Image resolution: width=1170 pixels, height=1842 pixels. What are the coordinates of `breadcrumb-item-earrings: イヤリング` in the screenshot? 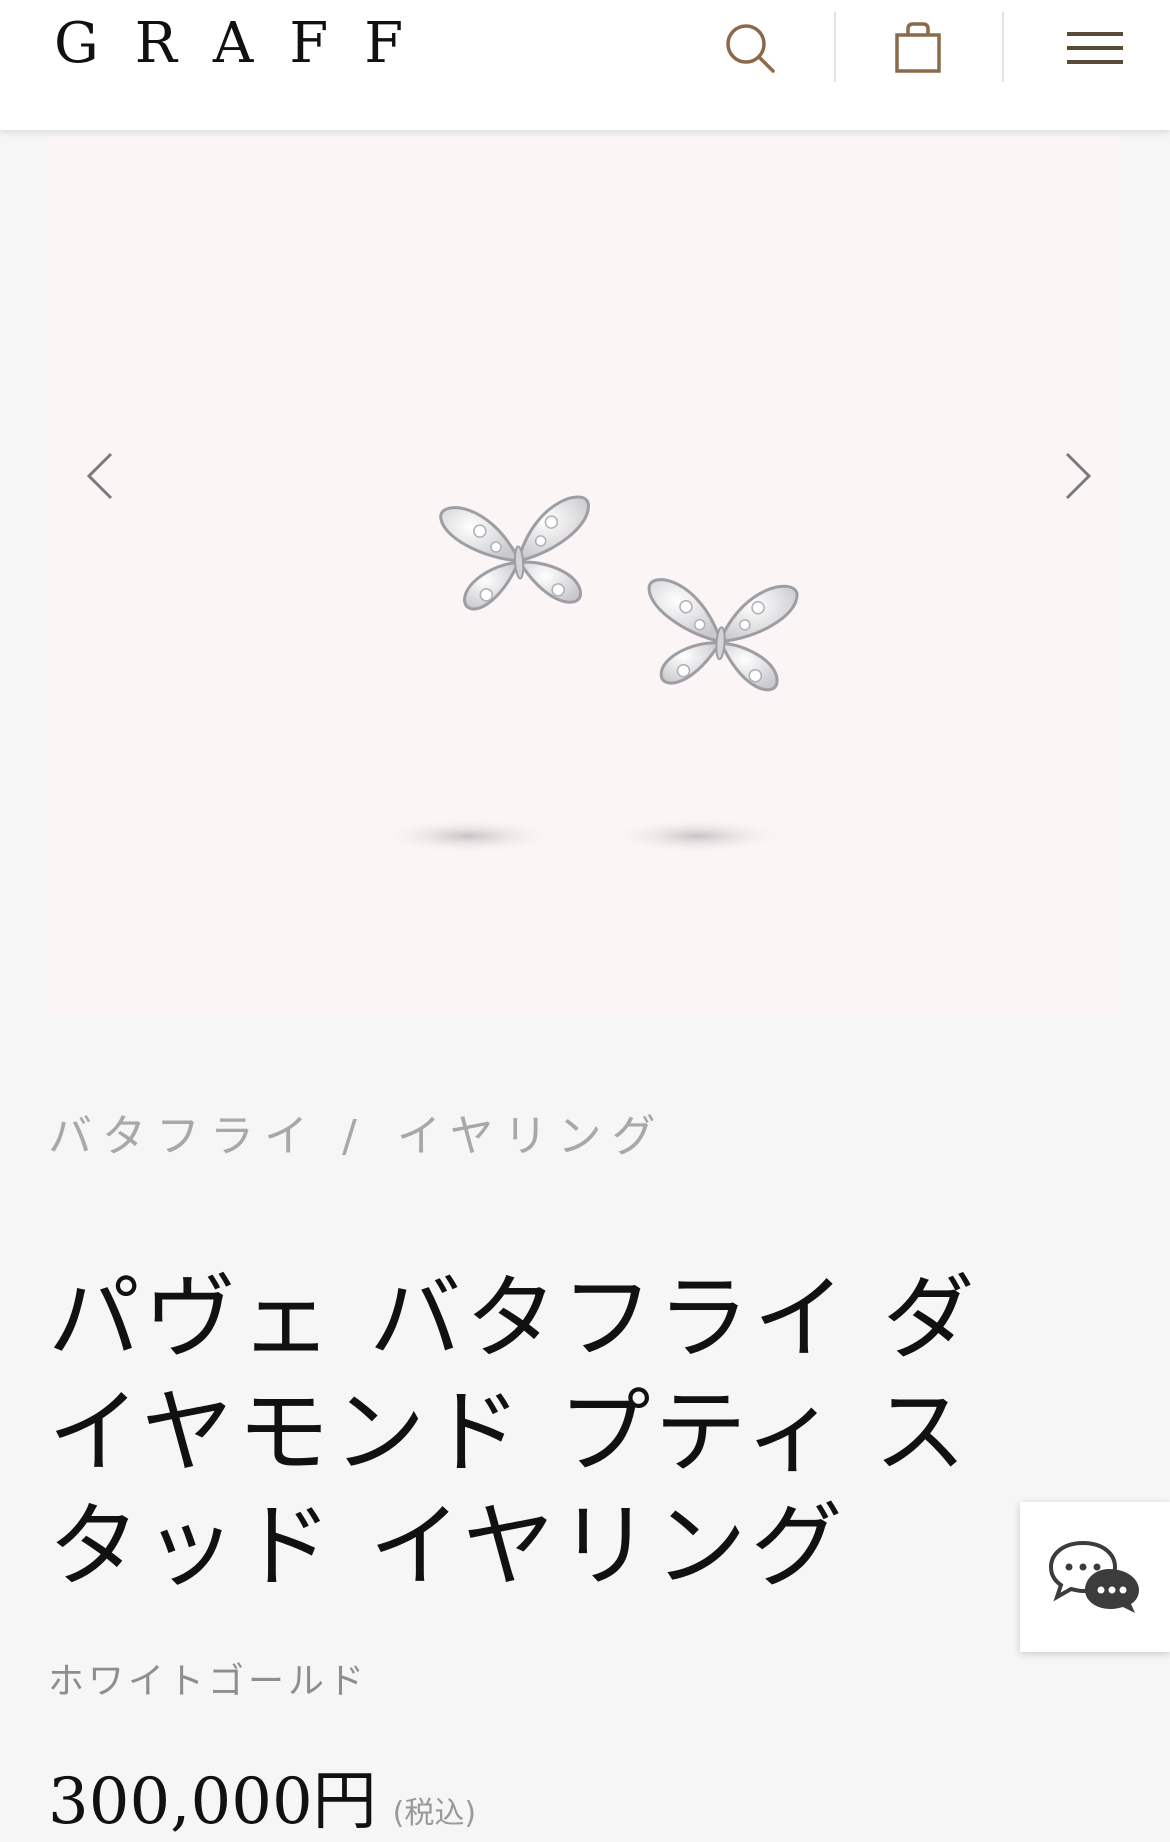 It's located at (531, 1136).